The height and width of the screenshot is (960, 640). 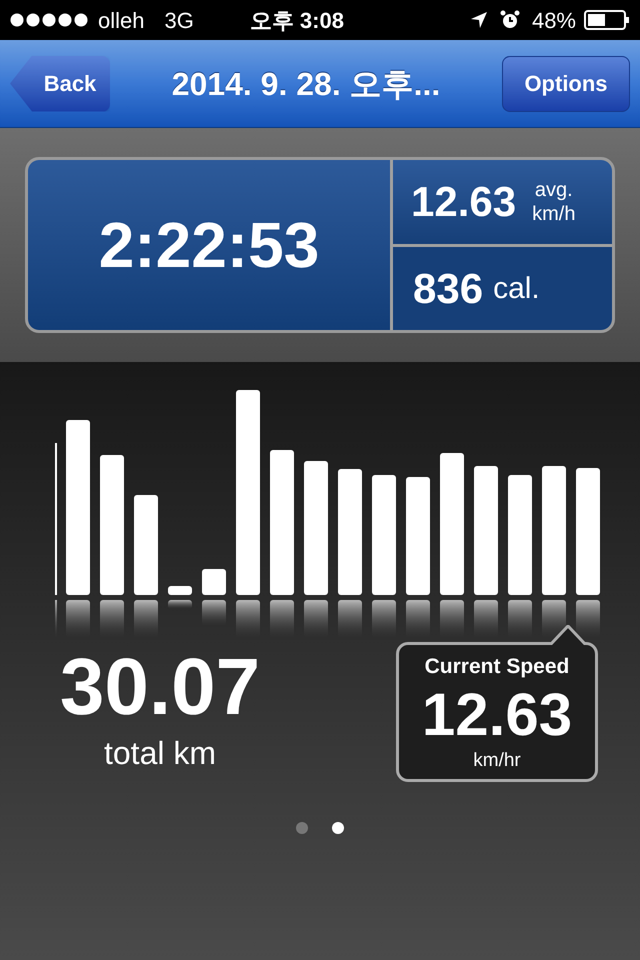 I want to click on carrier-name: olleh, so click(x=121, y=20).